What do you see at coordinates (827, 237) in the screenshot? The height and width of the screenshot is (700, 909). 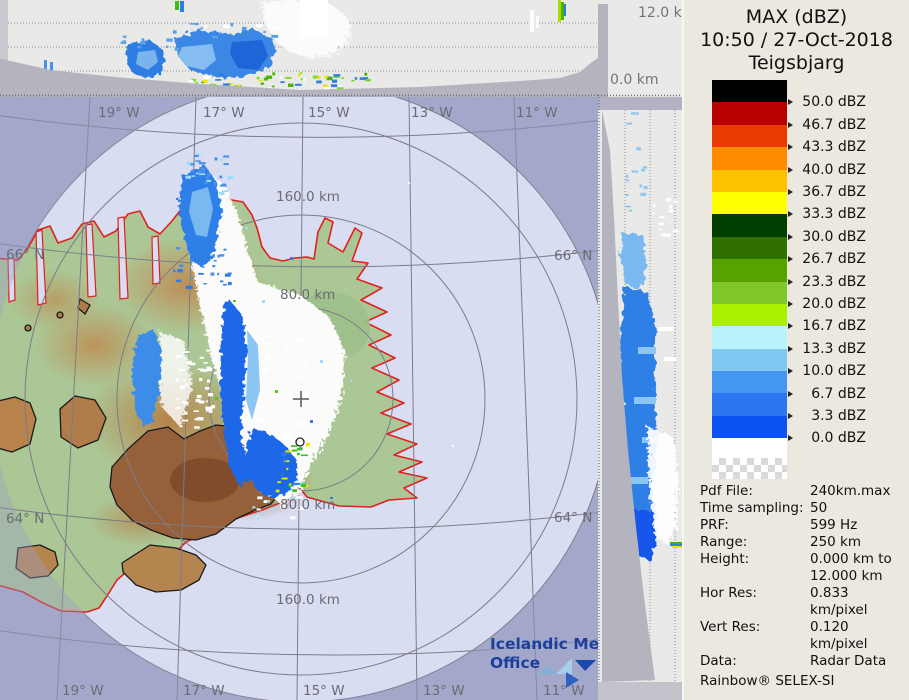 I see `colorbar-tick-label: 30.0 dBZ` at bounding box center [827, 237].